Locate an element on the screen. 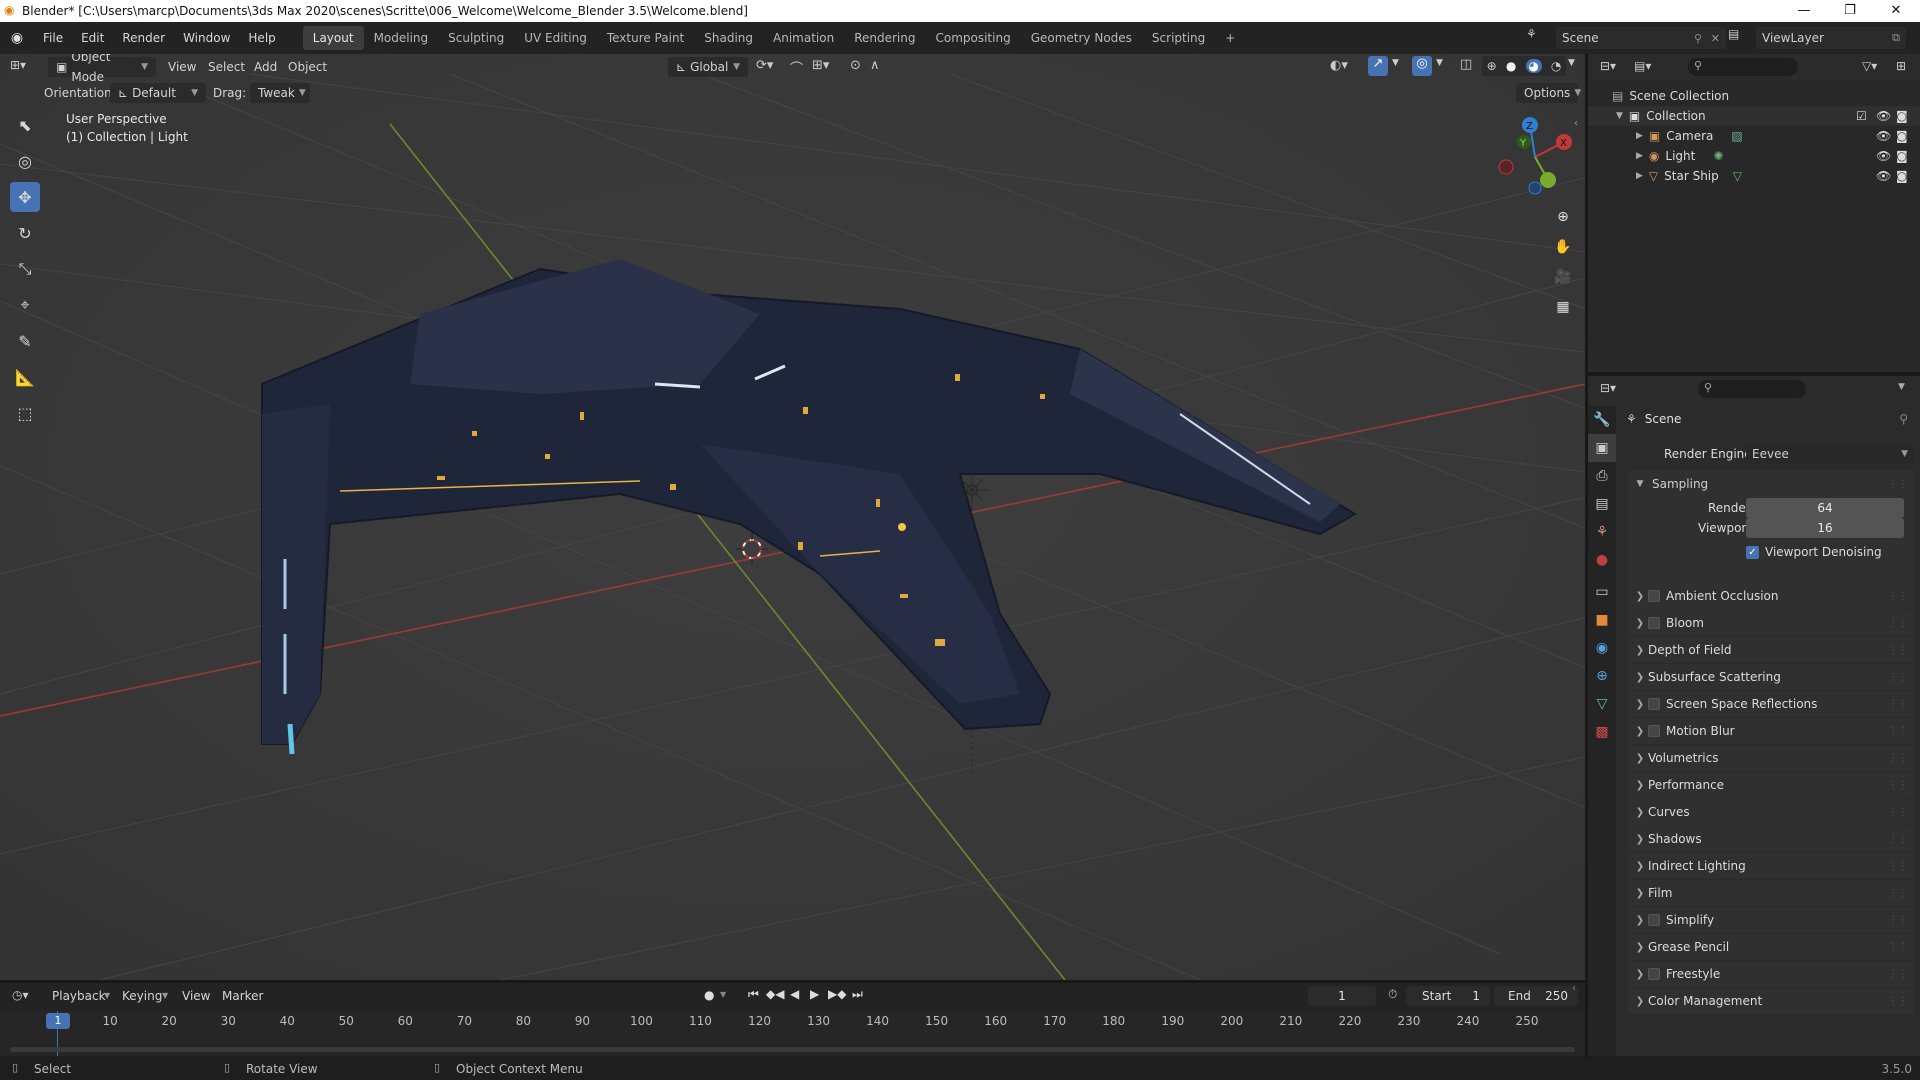  overlay-toggle-icon: ◎ is located at coordinates (1422, 66).